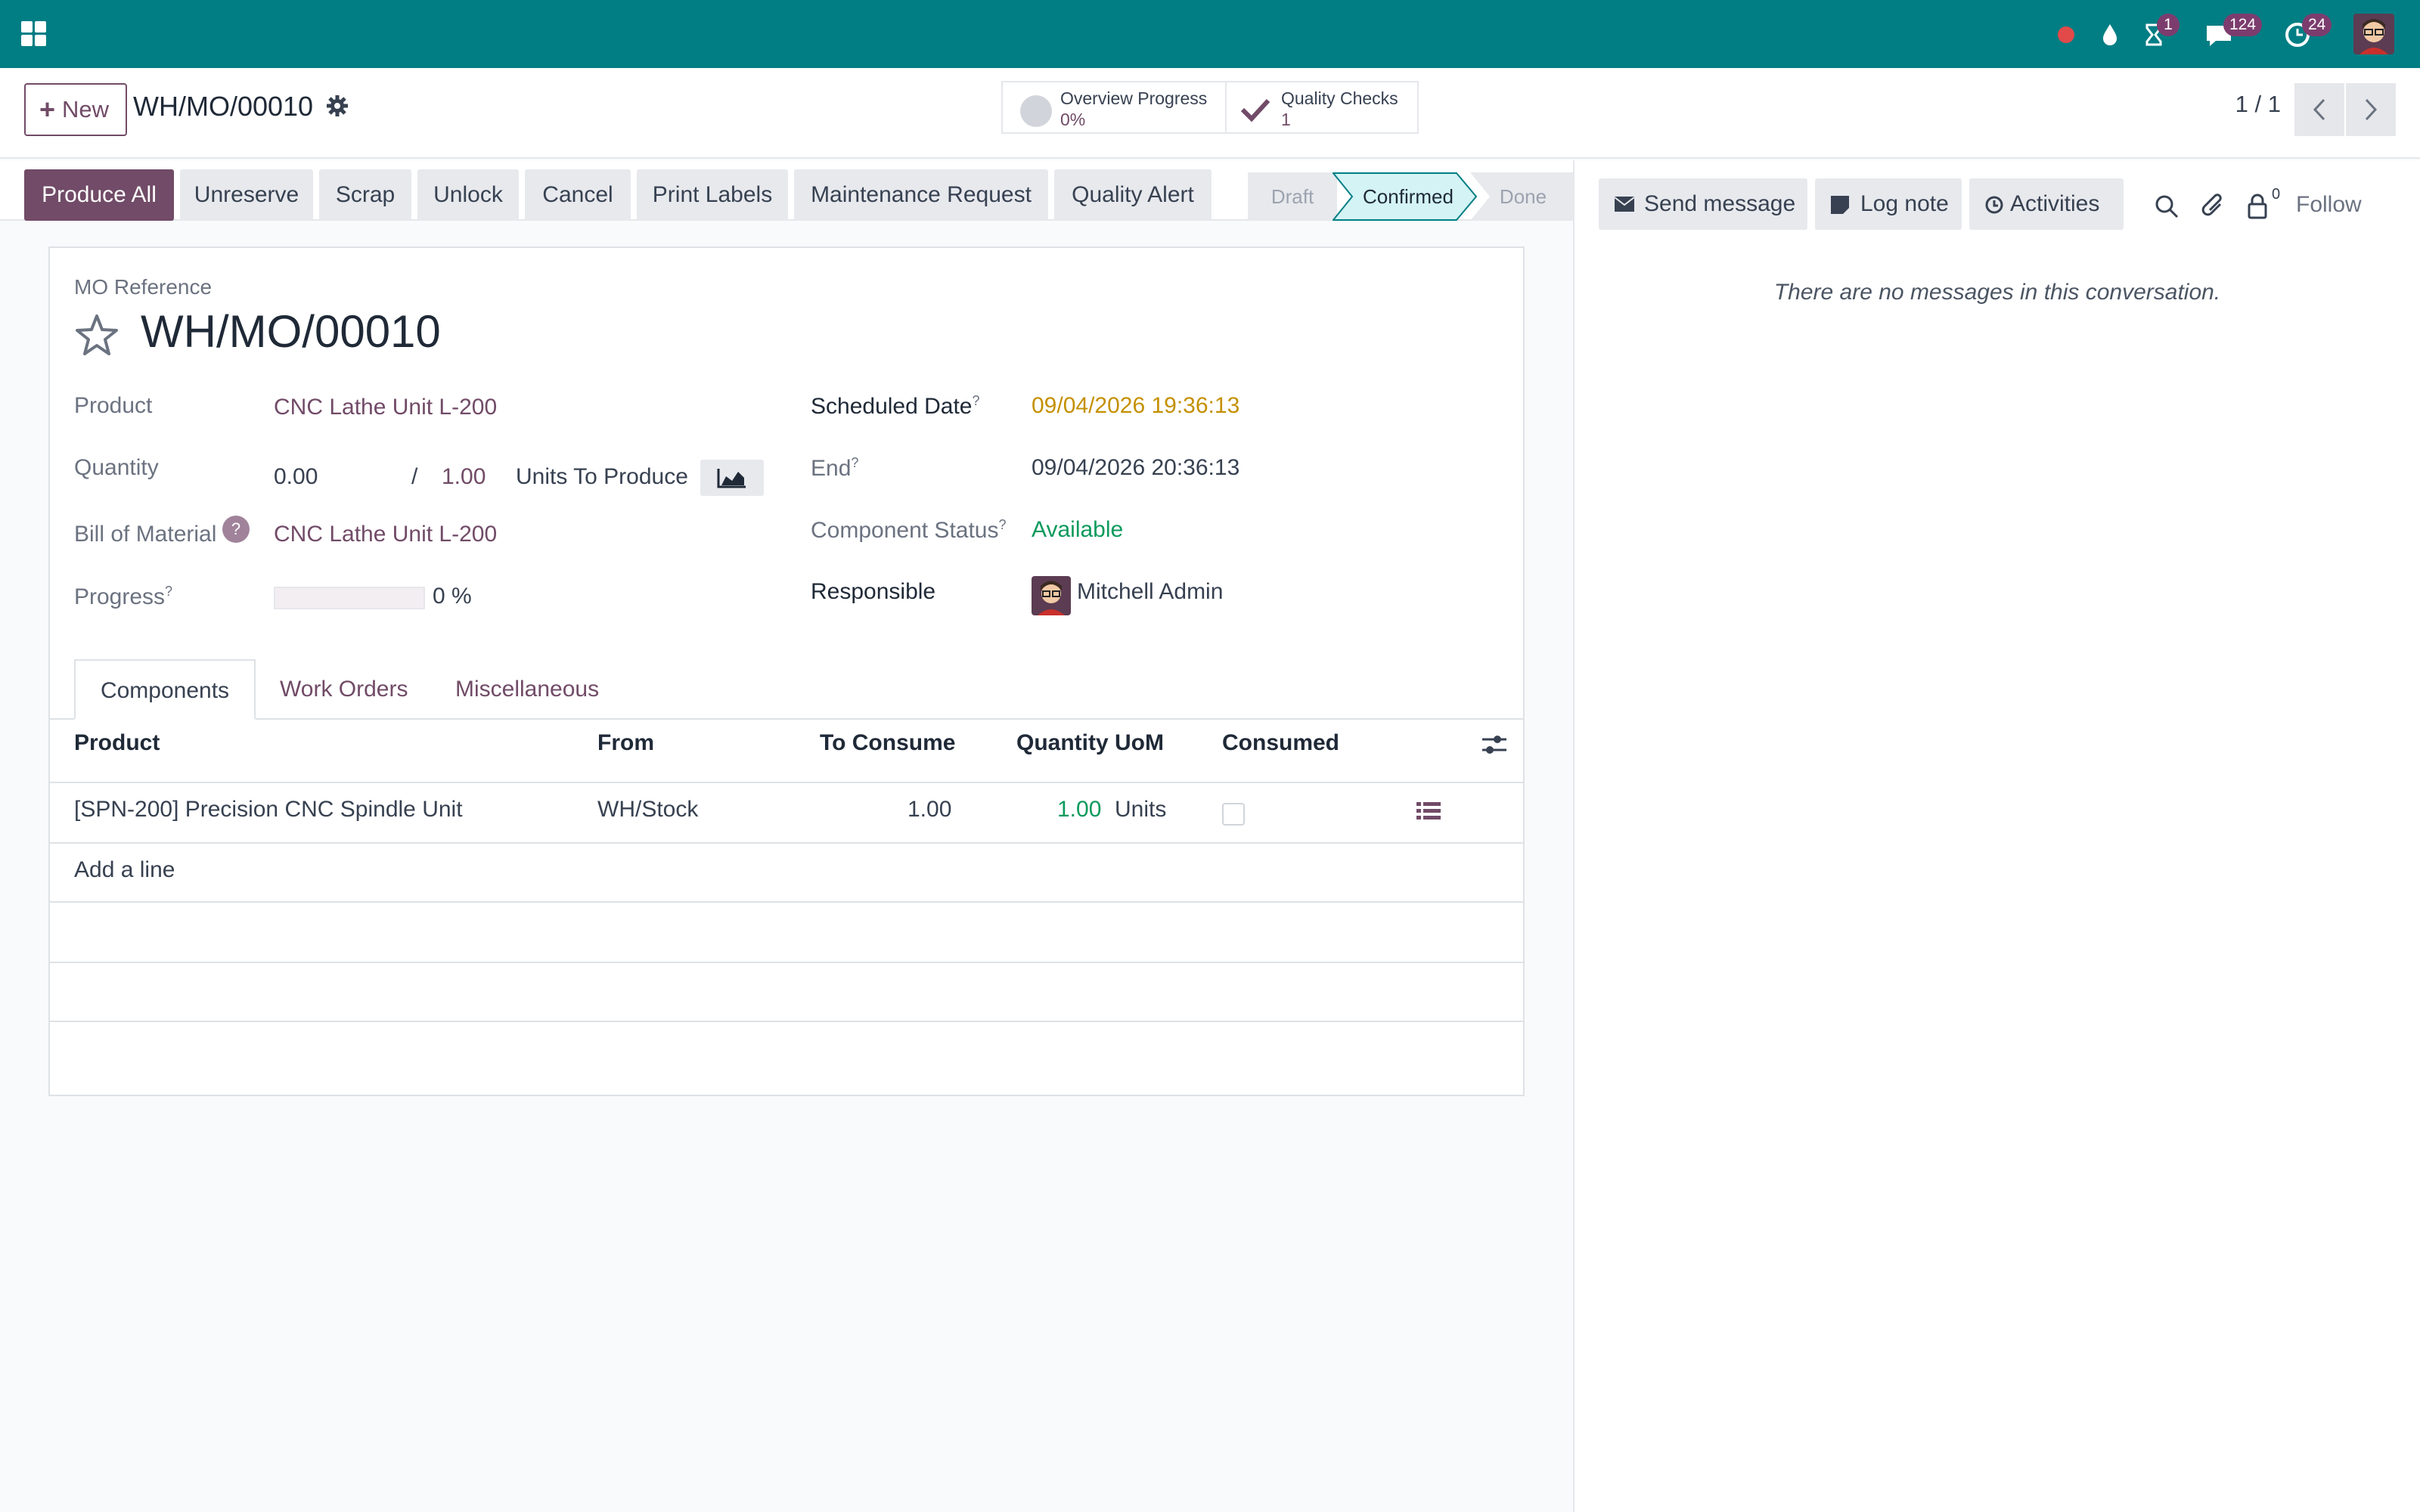 The height and width of the screenshot is (1512, 2420). I want to click on table-header-divider, so click(786, 783).